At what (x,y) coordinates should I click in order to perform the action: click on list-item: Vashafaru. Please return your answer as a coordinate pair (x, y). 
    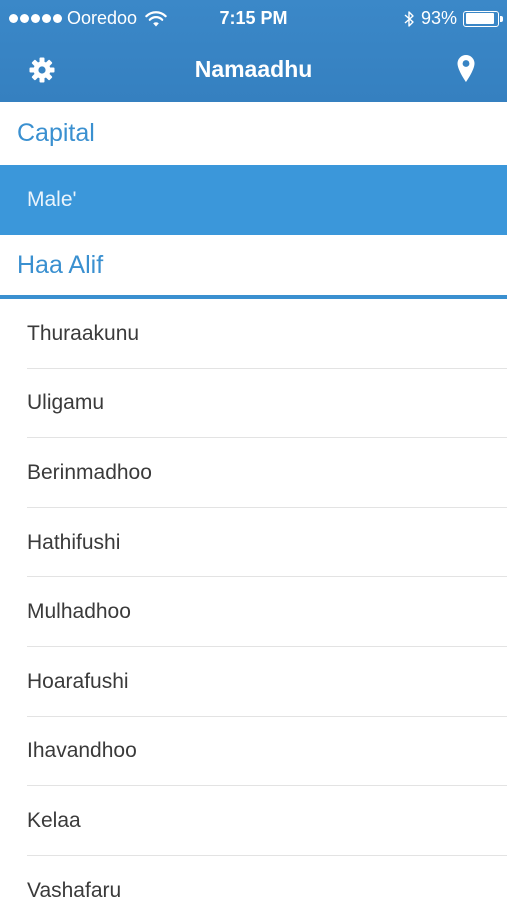
    Looking at the image, I should click on (253, 877).